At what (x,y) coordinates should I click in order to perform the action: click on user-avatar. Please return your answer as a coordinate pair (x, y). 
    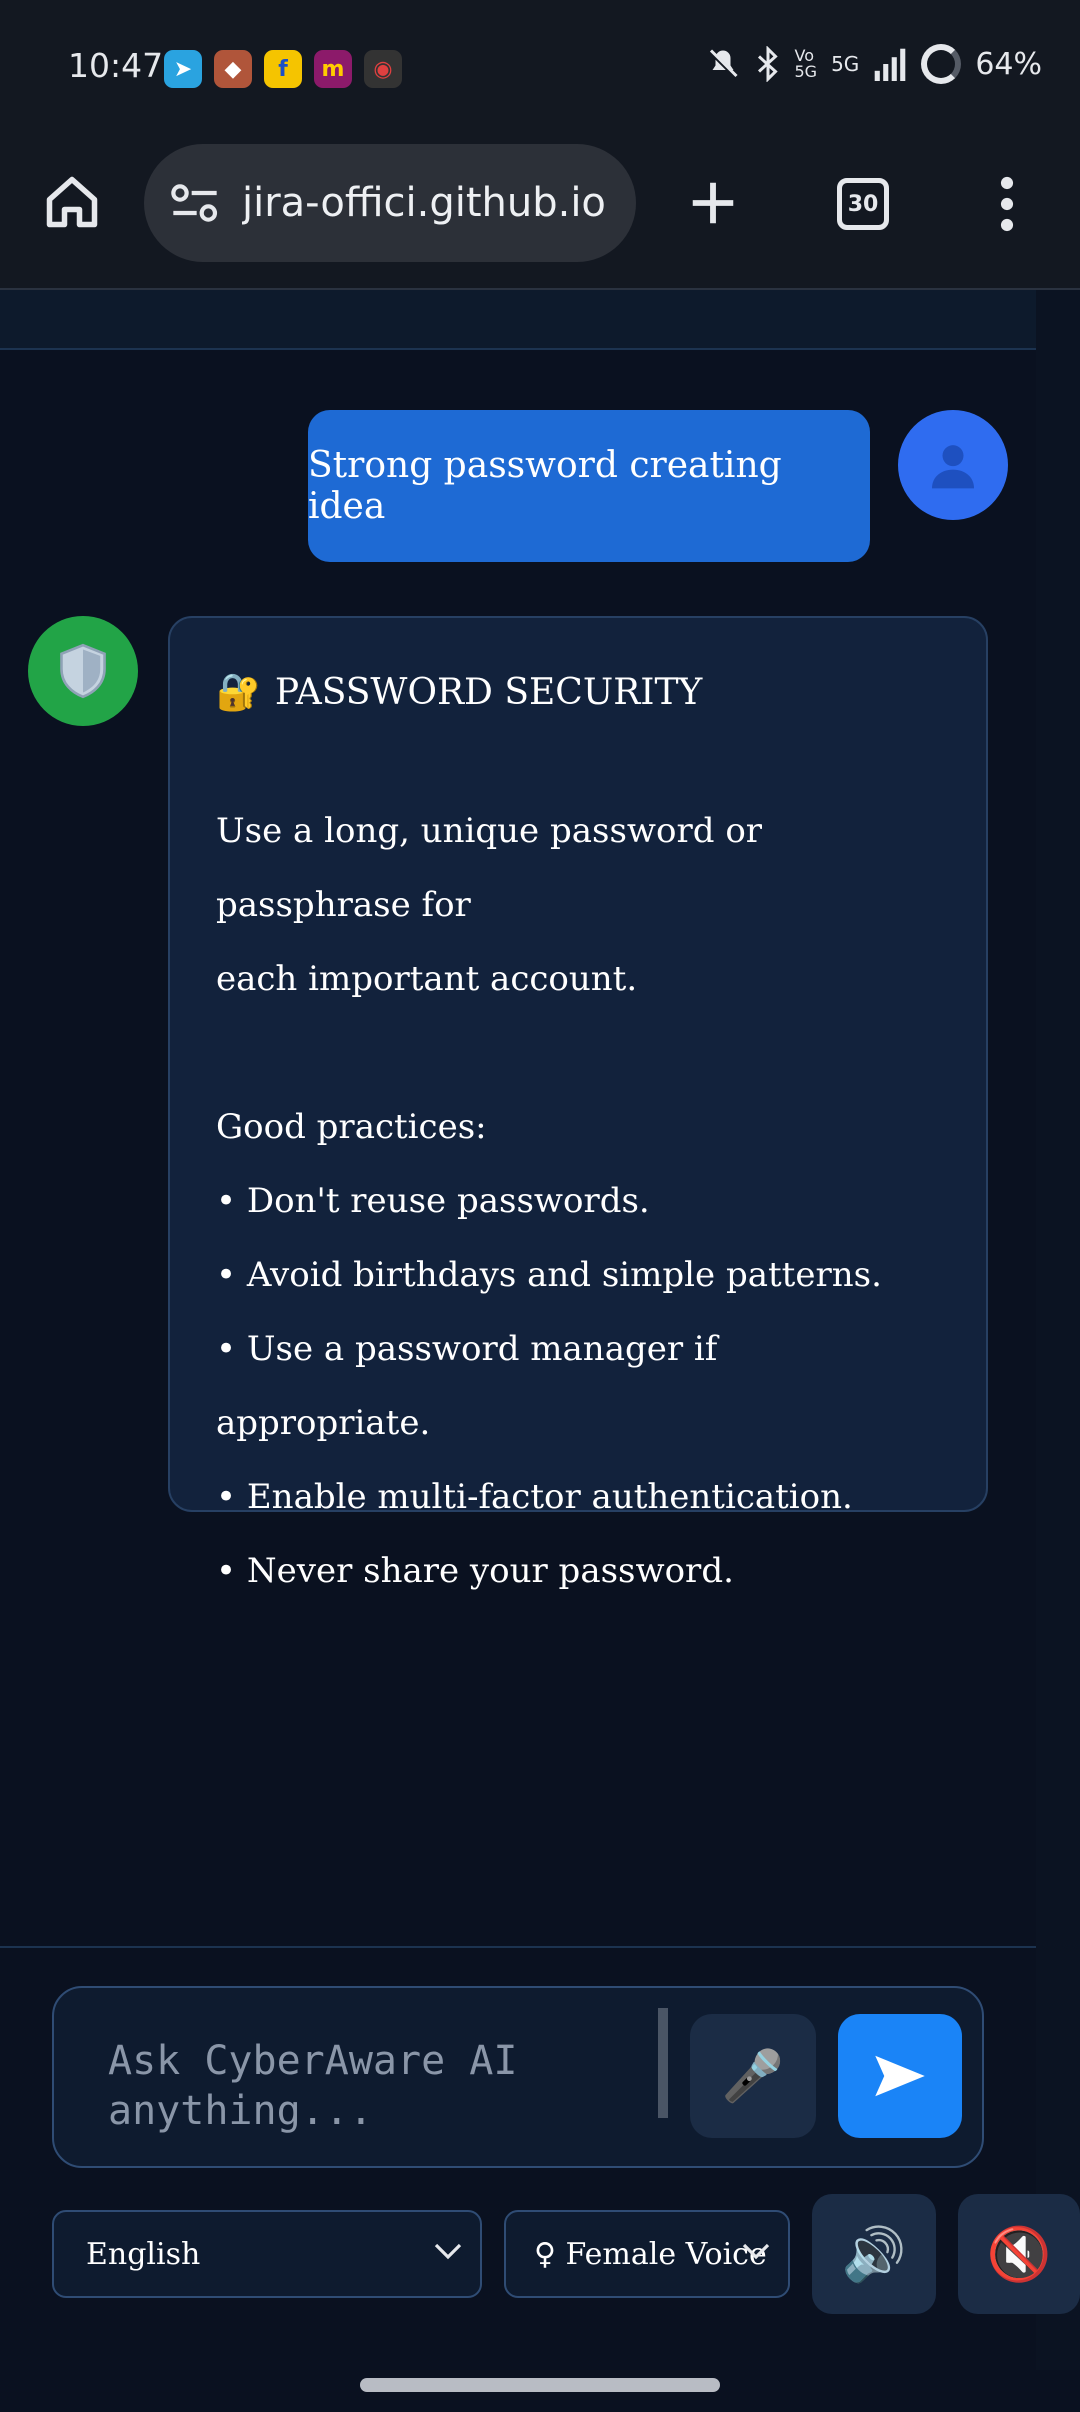
    Looking at the image, I should click on (953, 465).